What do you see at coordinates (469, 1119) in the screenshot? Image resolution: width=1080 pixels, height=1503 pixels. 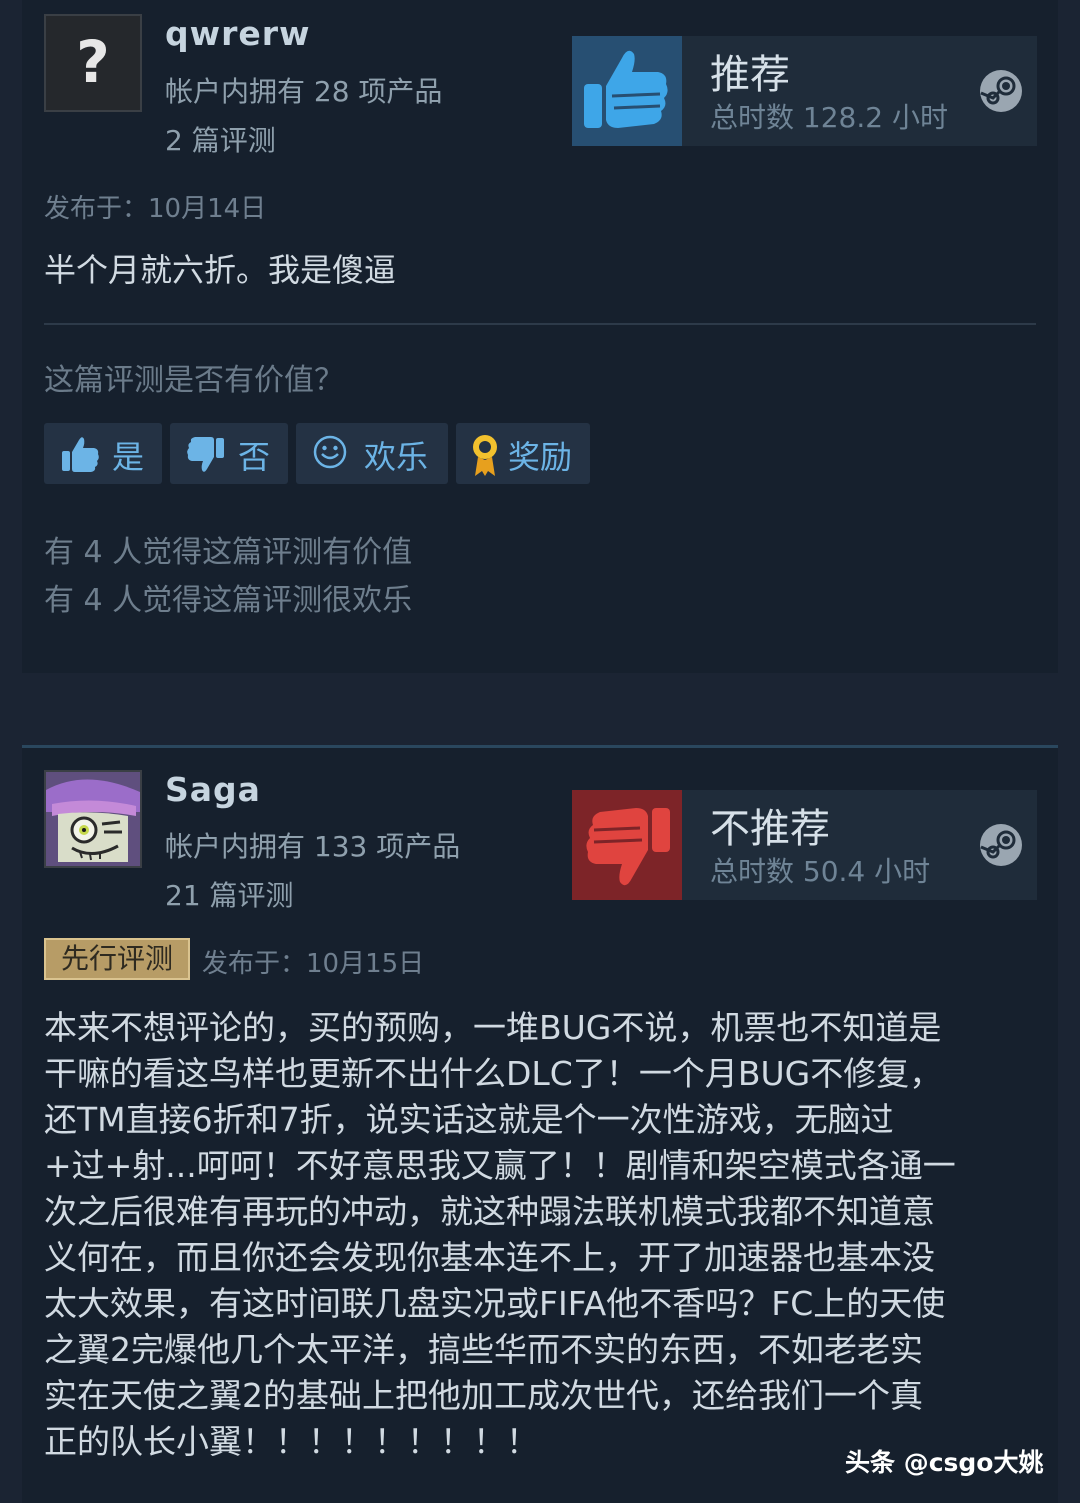 I see `review-line: 还TM直接6折和7折，说实话这就是个一次性游戏，无脑过` at bounding box center [469, 1119].